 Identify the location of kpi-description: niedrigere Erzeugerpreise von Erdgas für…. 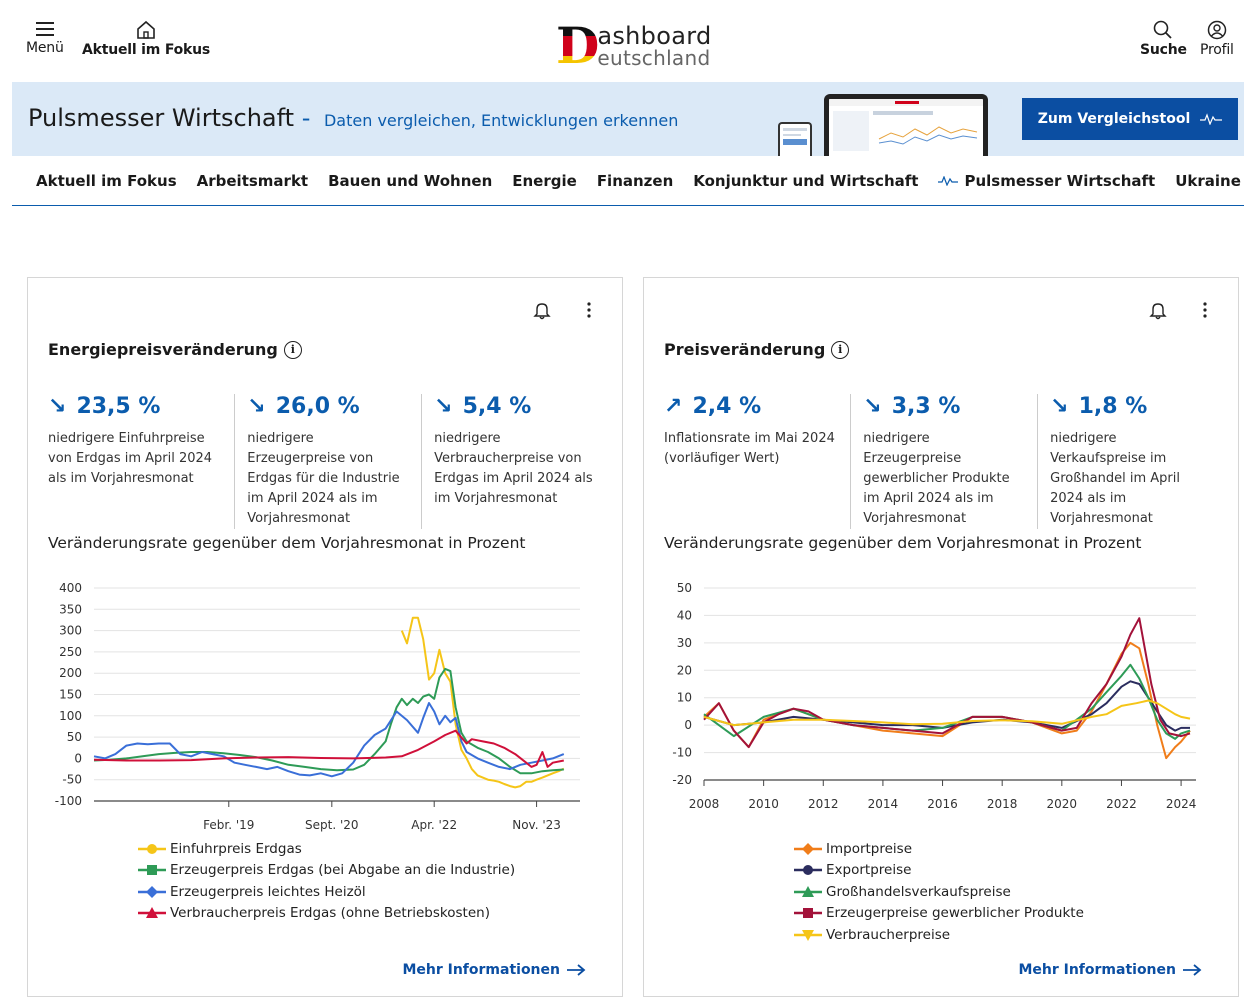
(323, 478).